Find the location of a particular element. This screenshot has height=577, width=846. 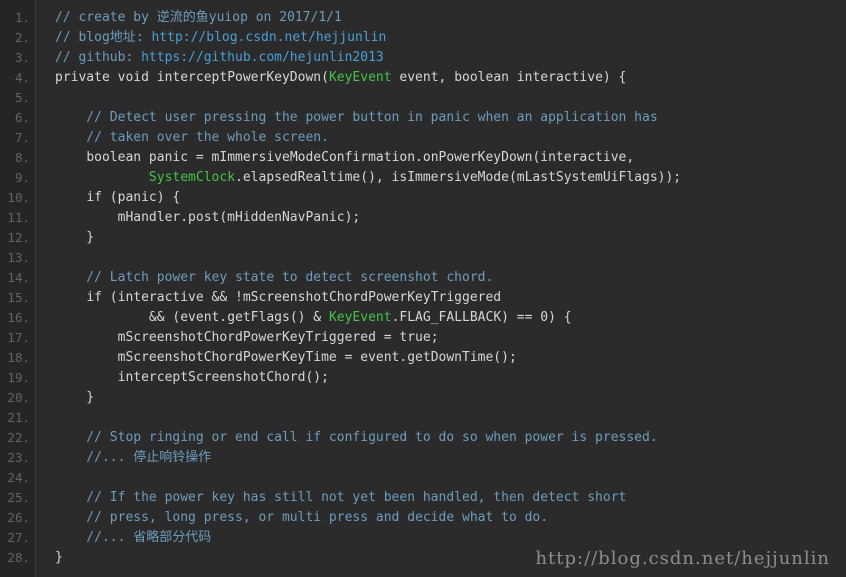

line-number: 27. is located at coordinates (18, 537).